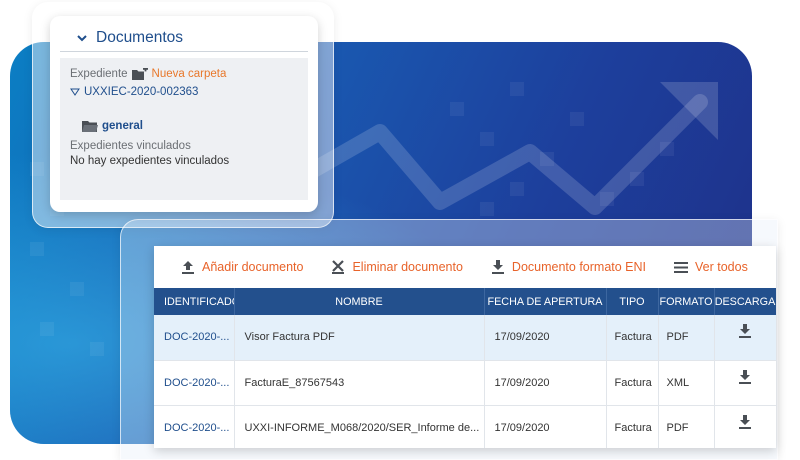 This screenshot has width=800, height=460. What do you see at coordinates (338, 267) in the screenshot?
I see `delete-icon` at bounding box center [338, 267].